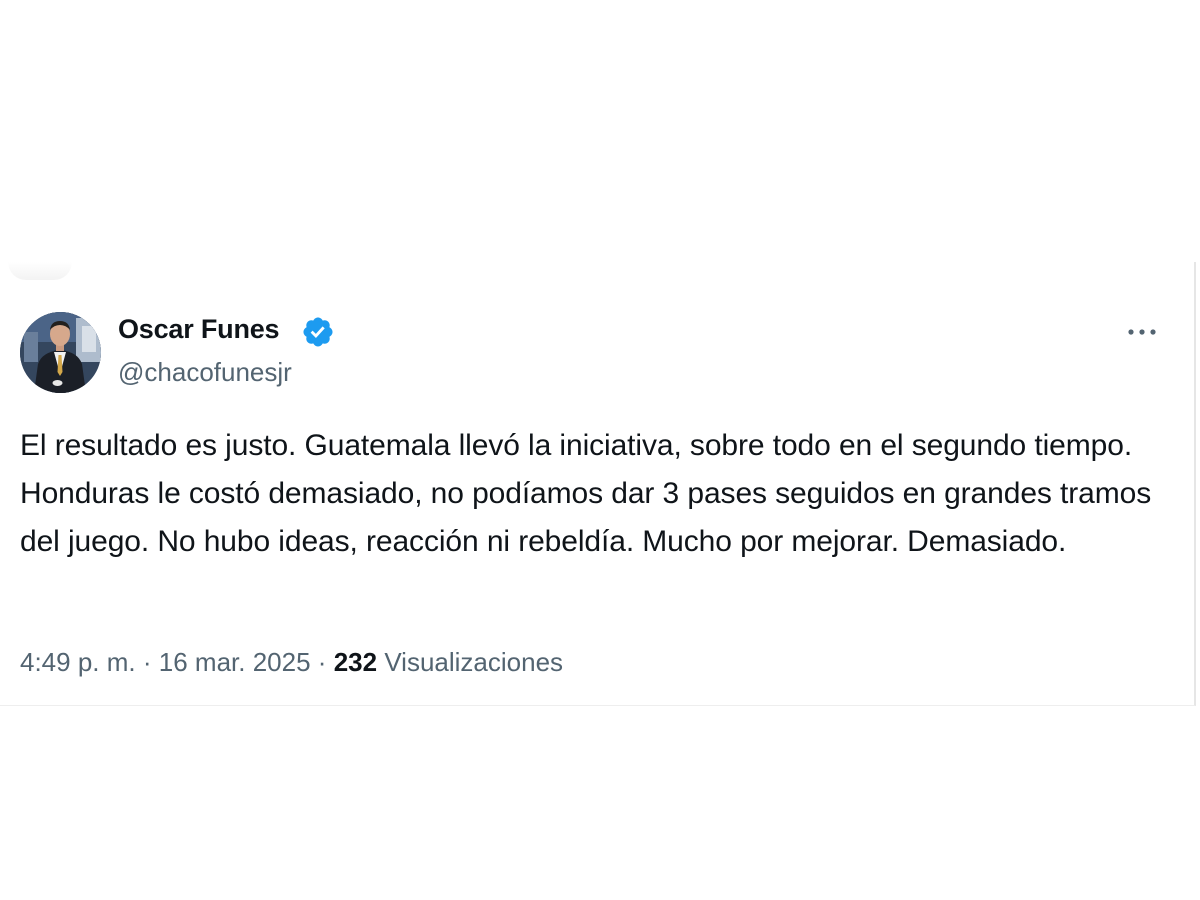 This screenshot has width=1200, height=900. Describe the element at coordinates (318, 332) in the screenshot. I see `verified-badge-icon` at that location.